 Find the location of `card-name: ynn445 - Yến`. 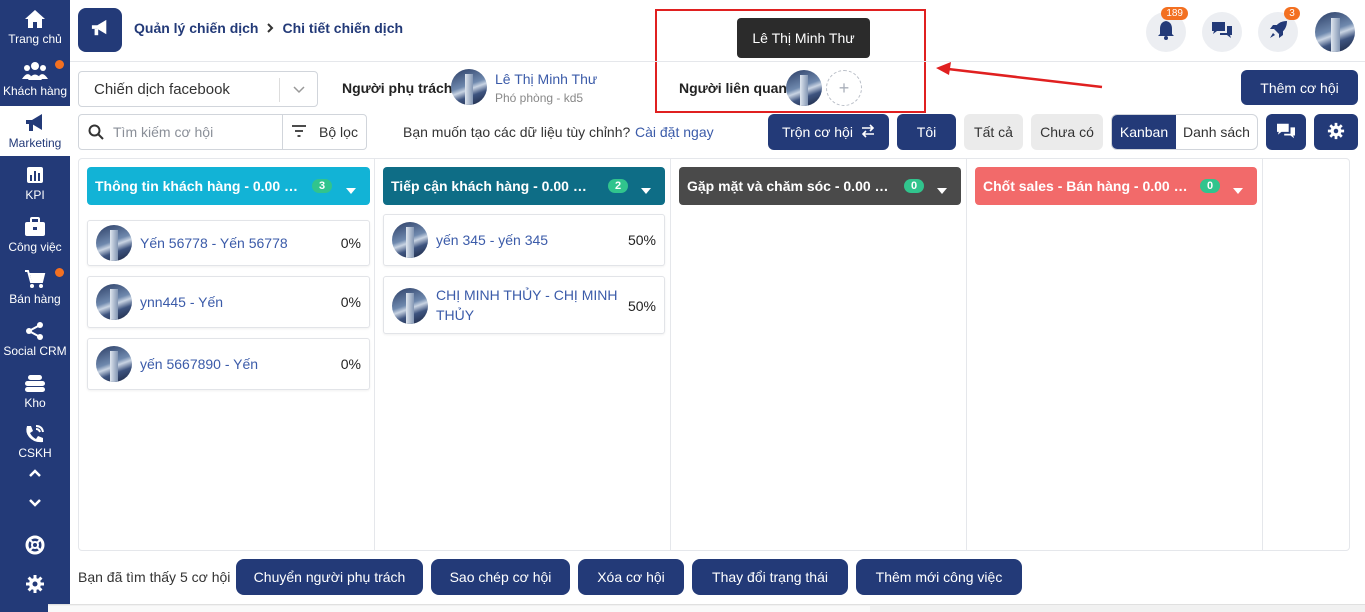

card-name: ynn445 - Yến is located at coordinates (181, 302).